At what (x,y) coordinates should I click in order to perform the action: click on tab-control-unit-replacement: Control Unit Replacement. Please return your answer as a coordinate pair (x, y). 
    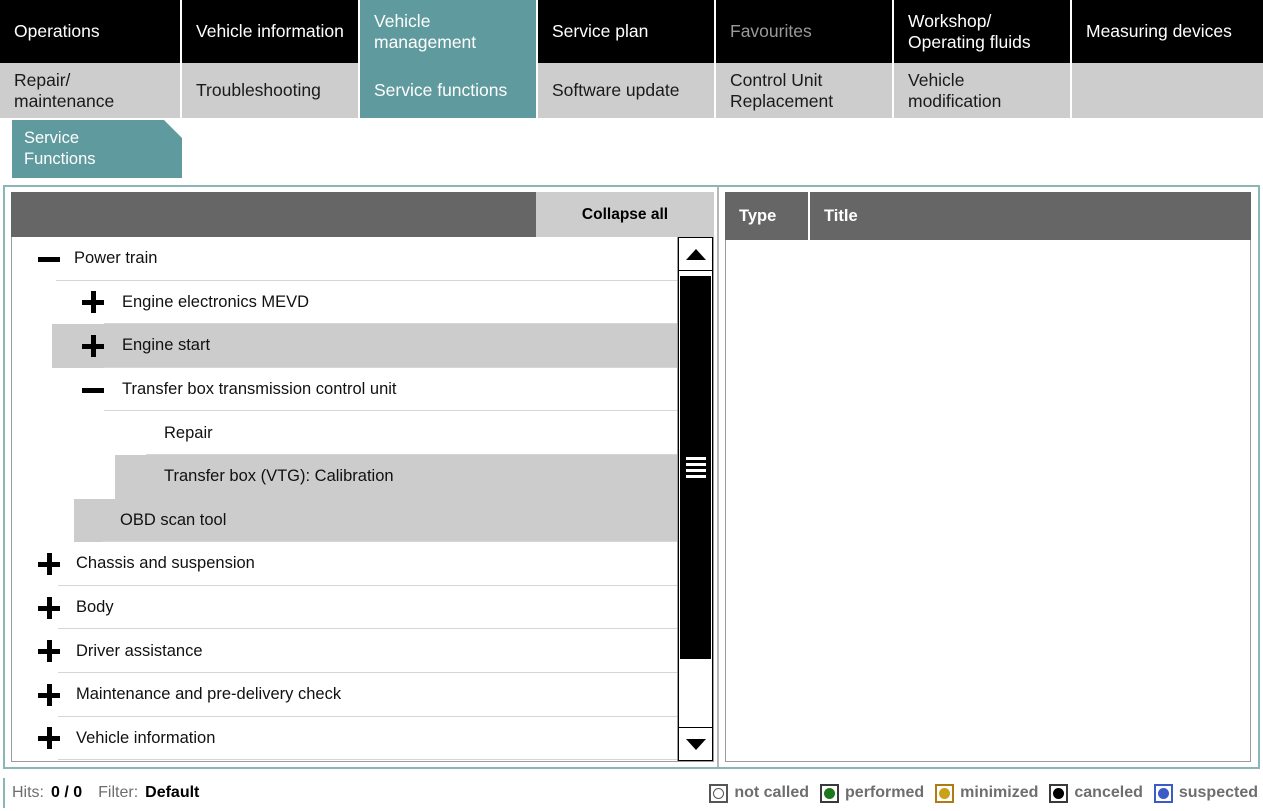
    Looking at the image, I should click on (805, 90).